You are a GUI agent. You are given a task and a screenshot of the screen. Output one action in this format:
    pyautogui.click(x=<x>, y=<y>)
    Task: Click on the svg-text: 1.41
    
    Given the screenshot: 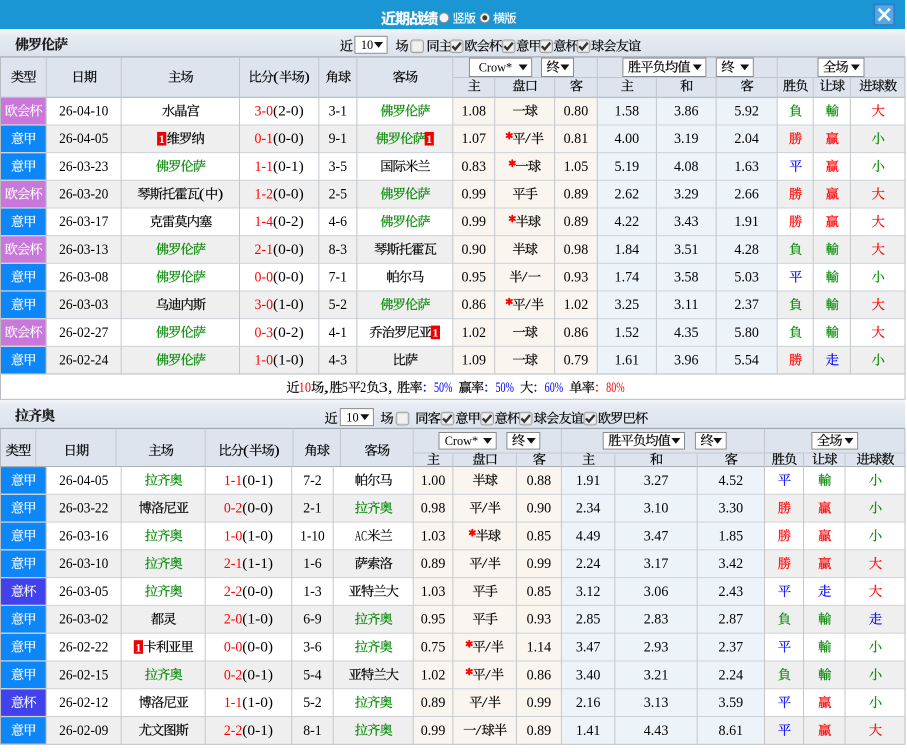 What is the action you would take?
    pyautogui.click(x=588, y=731)
    